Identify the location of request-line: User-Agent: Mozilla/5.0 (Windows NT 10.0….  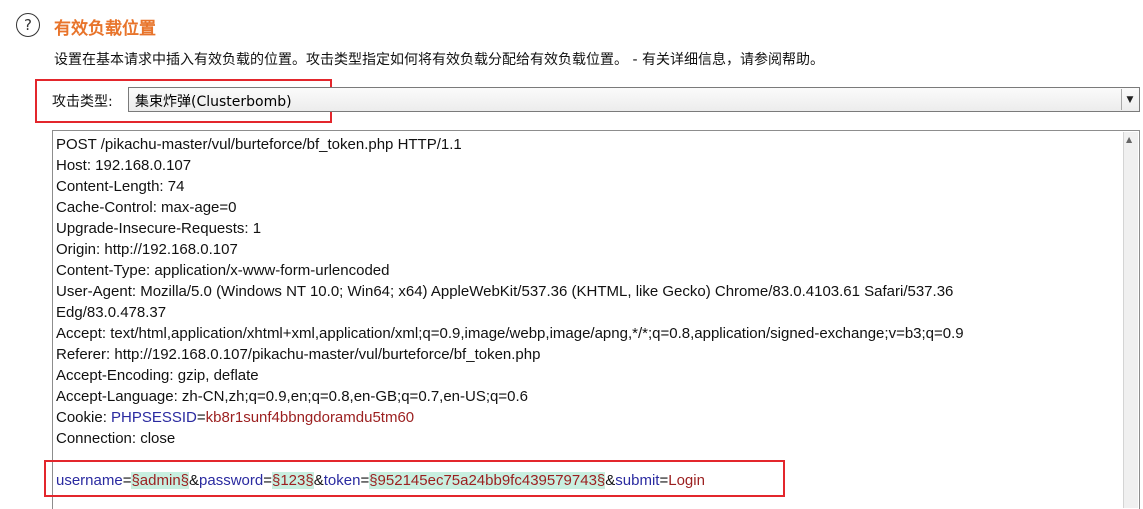
(505, 291).